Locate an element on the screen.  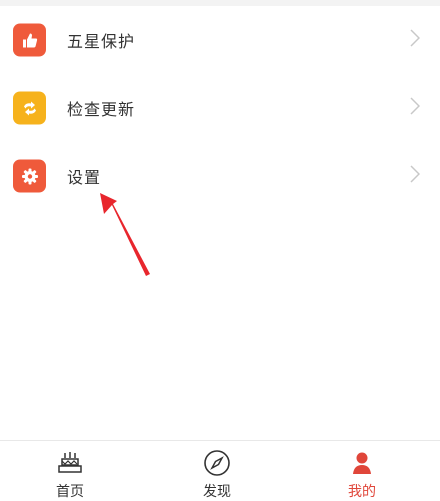
user-icon is located at coordinates (362, 465).